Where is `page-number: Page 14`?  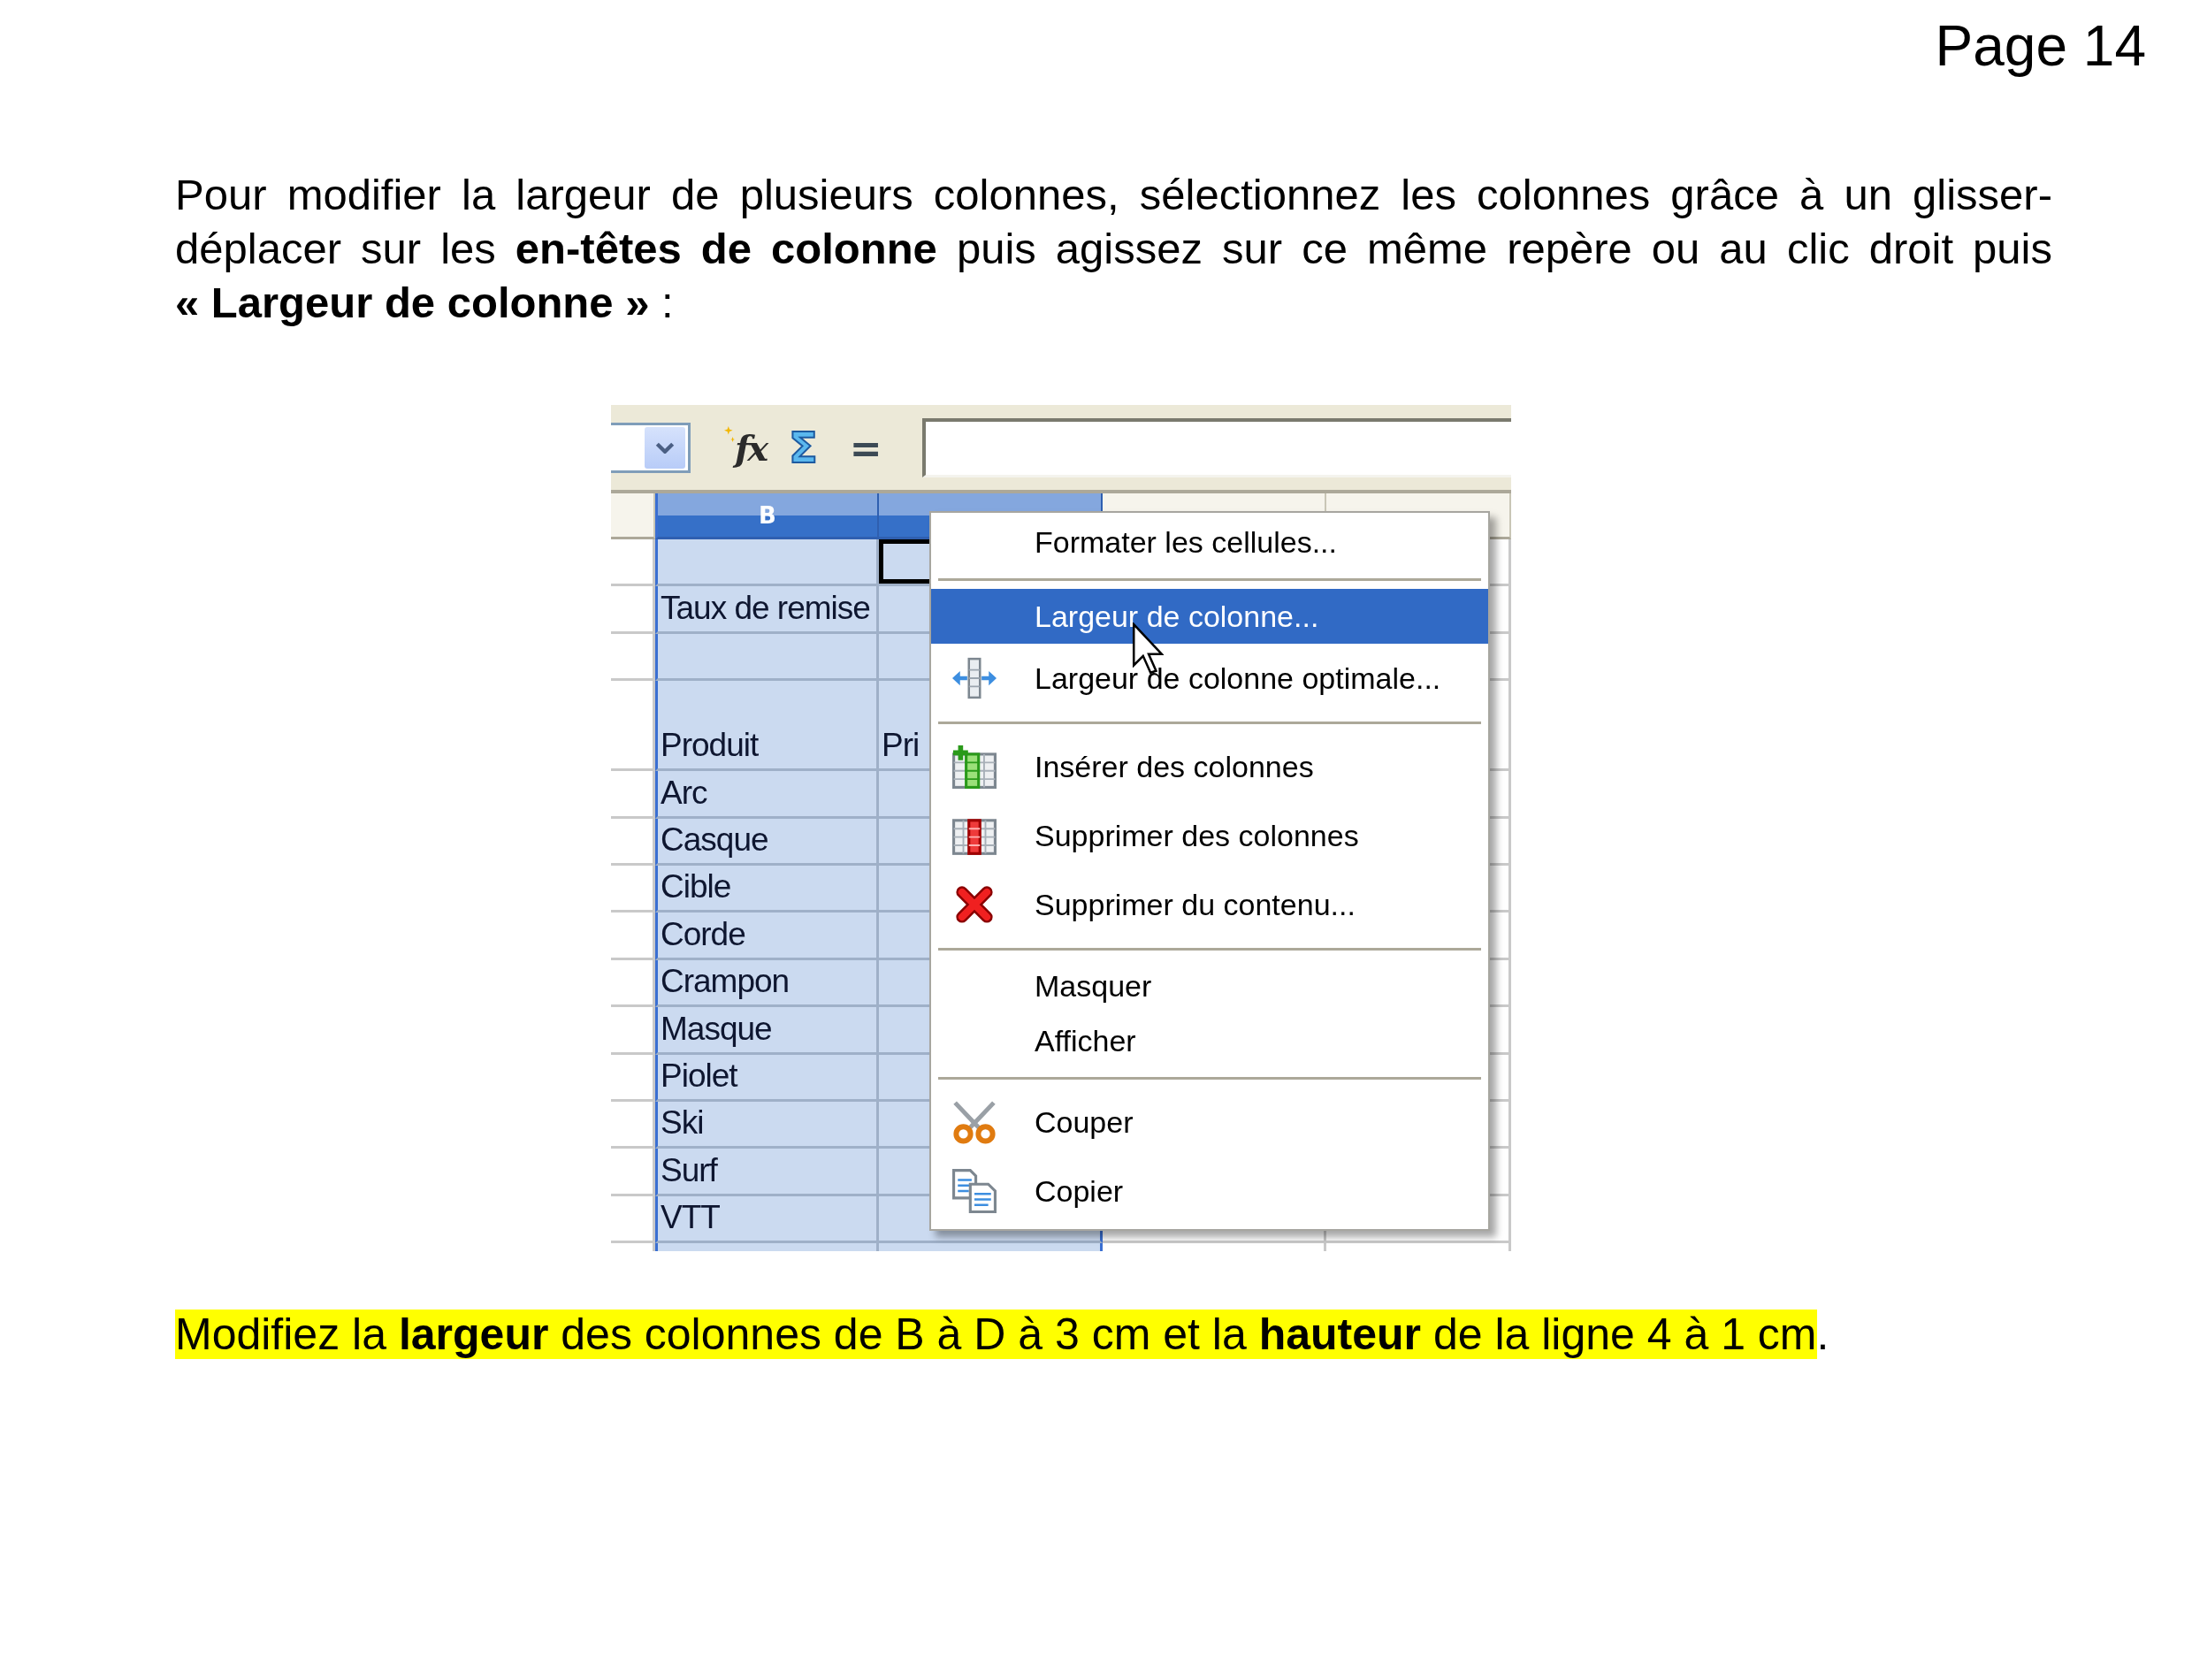 page-number: Page 14 is located at coordinates (2040, 46).